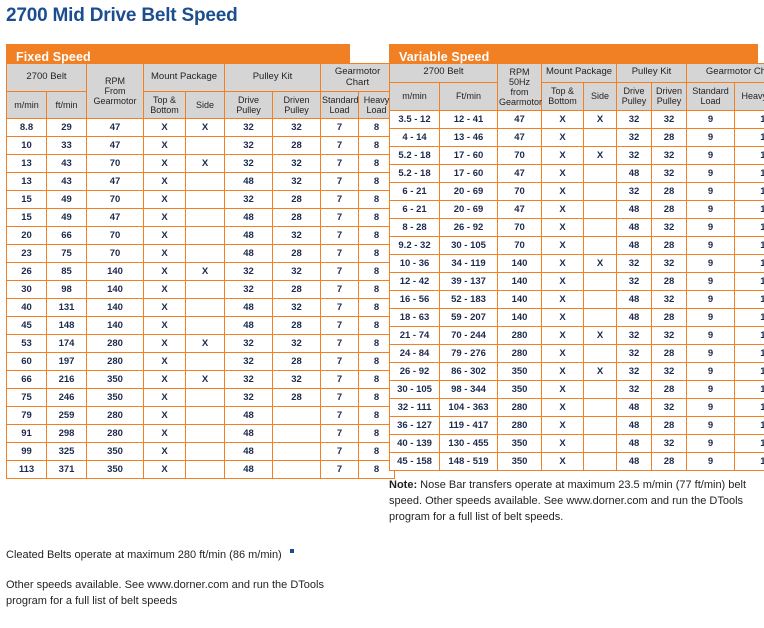 The image size is (764, 628). I want to click on table-row: 26 85 140 X X 32 32 7 8, so click(201, 272).